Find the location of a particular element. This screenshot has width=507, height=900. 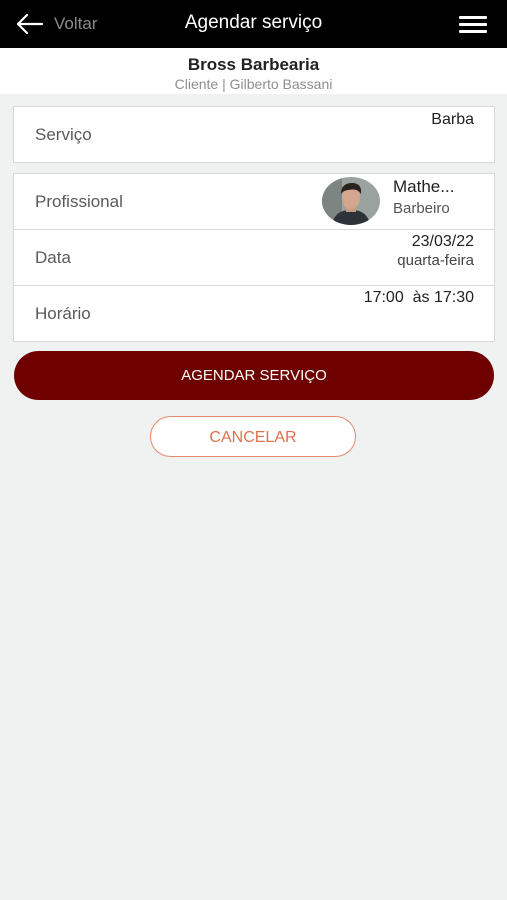

shop-name: Bross Barbearia is located at coordinates (253, 64).